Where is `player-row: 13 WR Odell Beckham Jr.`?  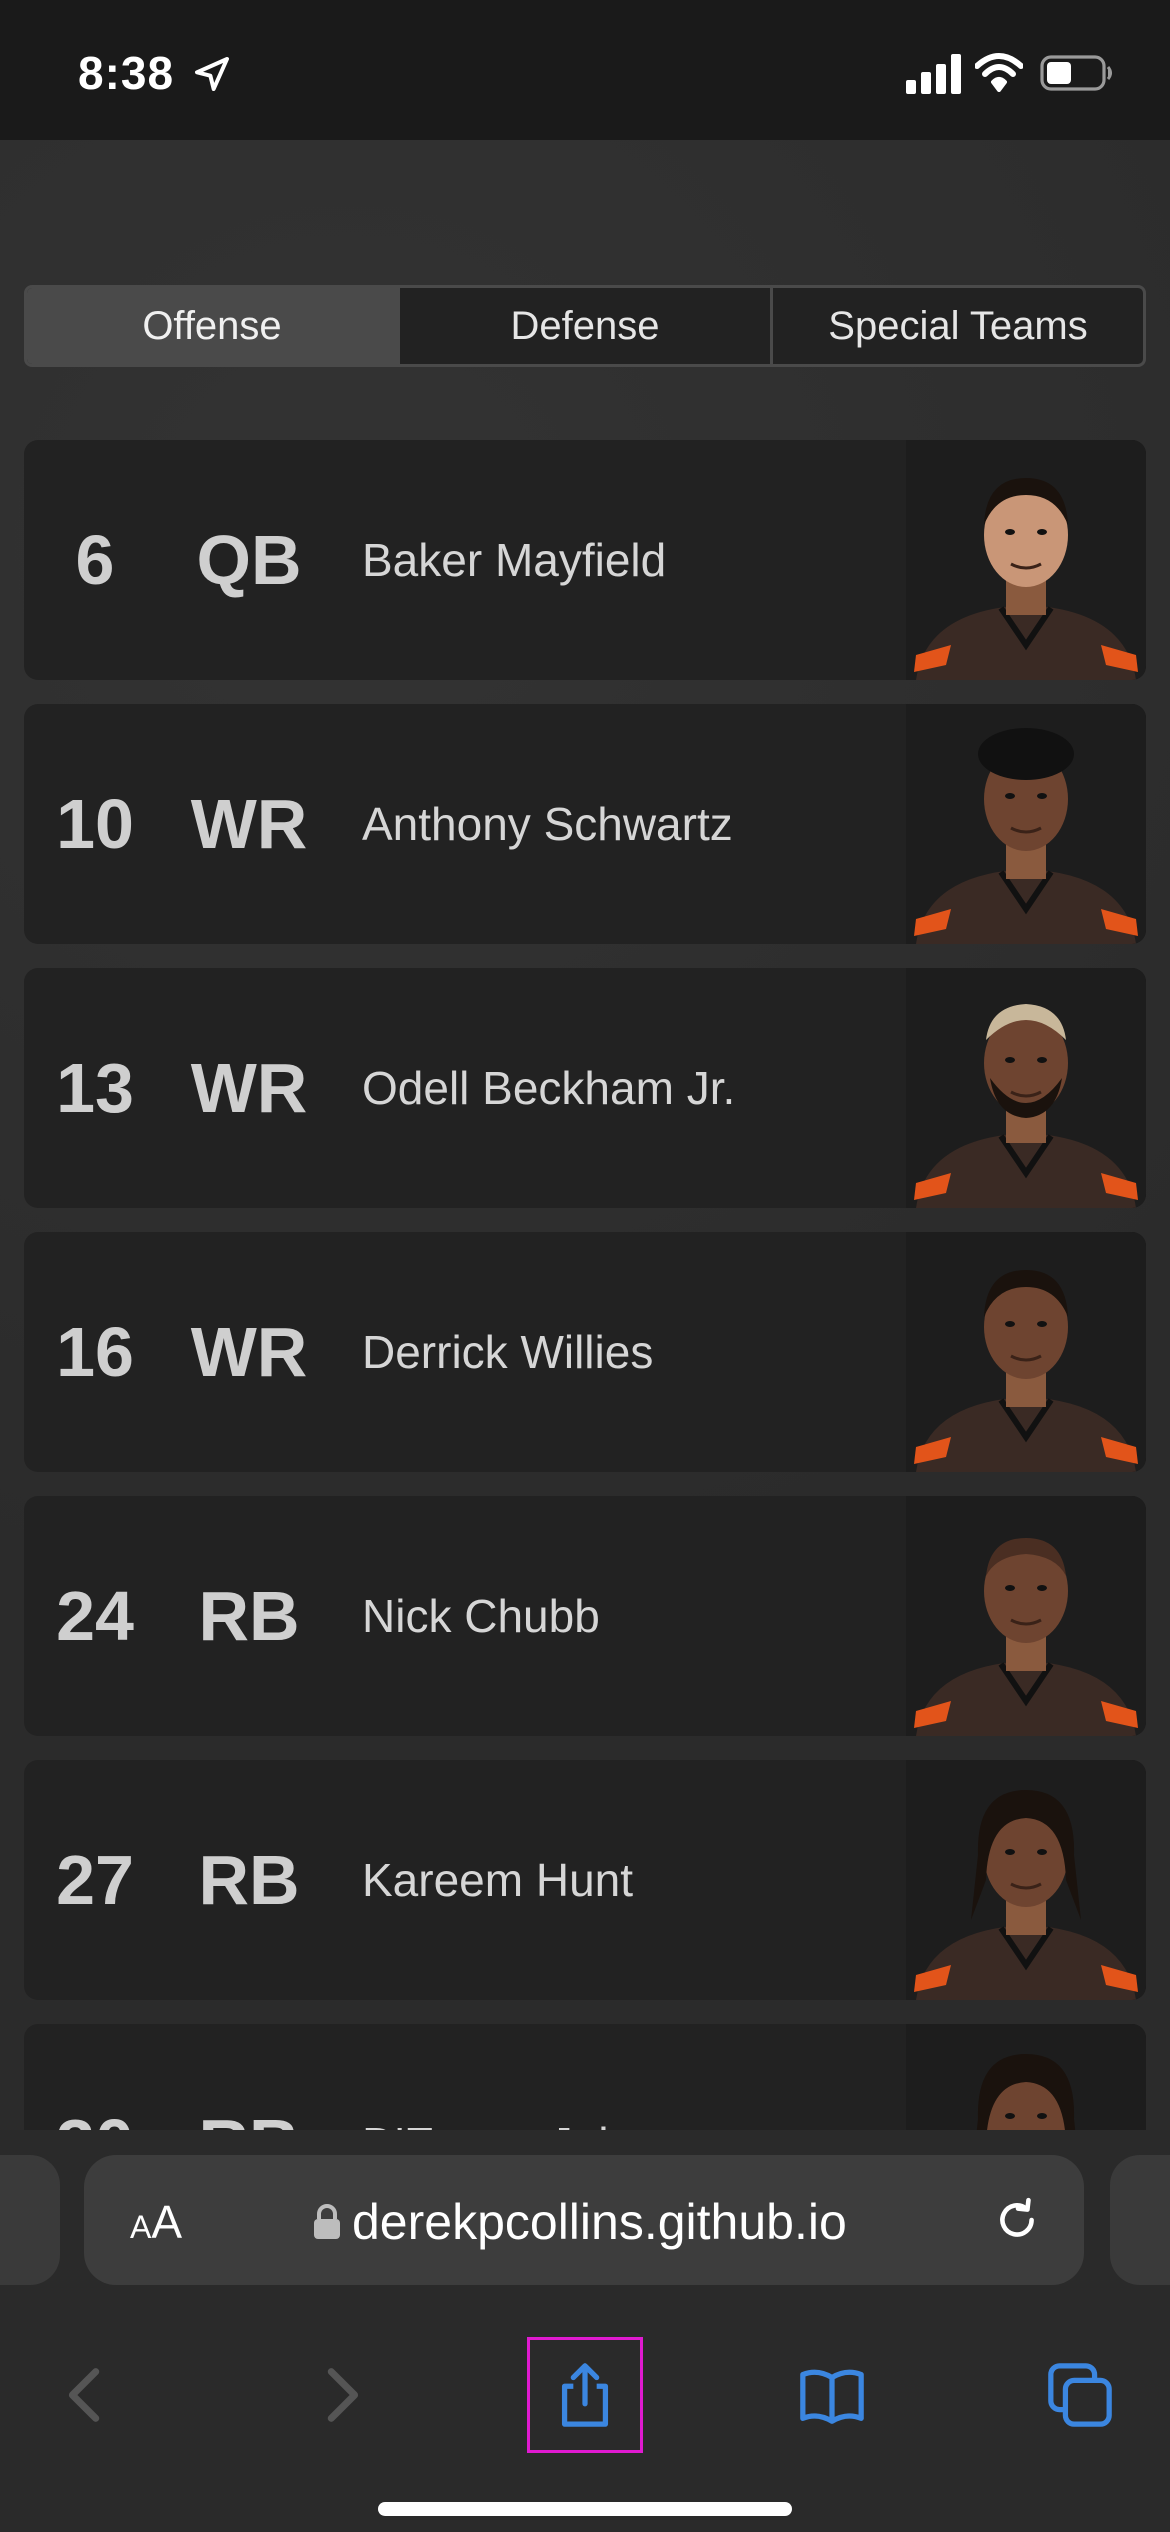 player-row: 13 WR Odell Beckham Jr. is located at coordinates (585, 1088).